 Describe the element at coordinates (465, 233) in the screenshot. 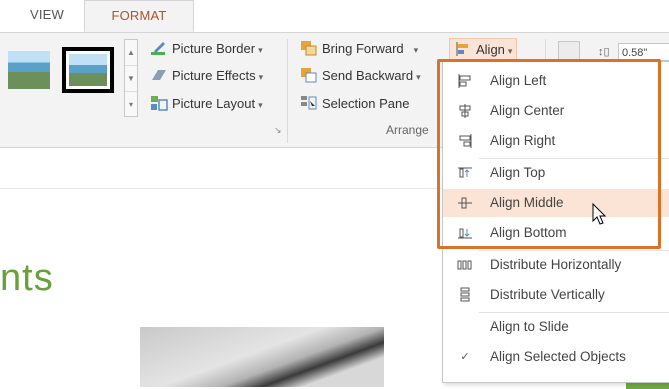

I see `align-bottom-icon` at that location.